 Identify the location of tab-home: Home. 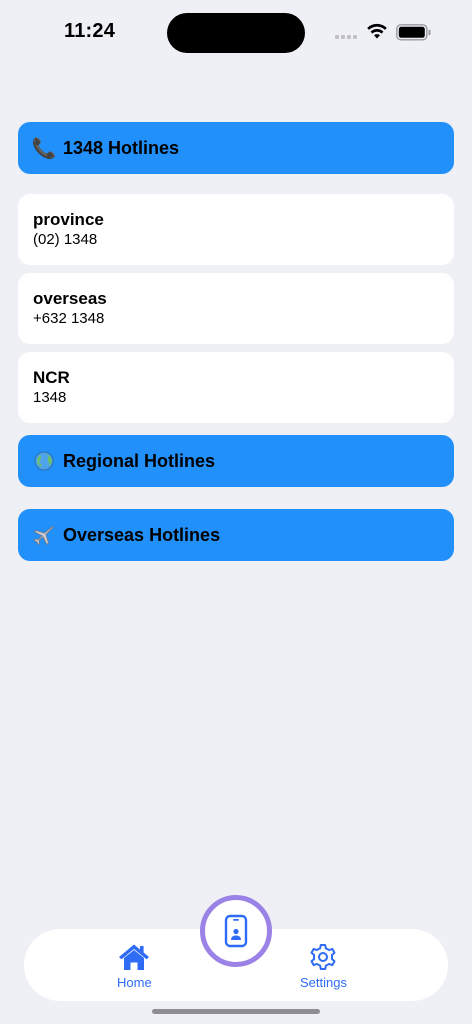
(134, 966).